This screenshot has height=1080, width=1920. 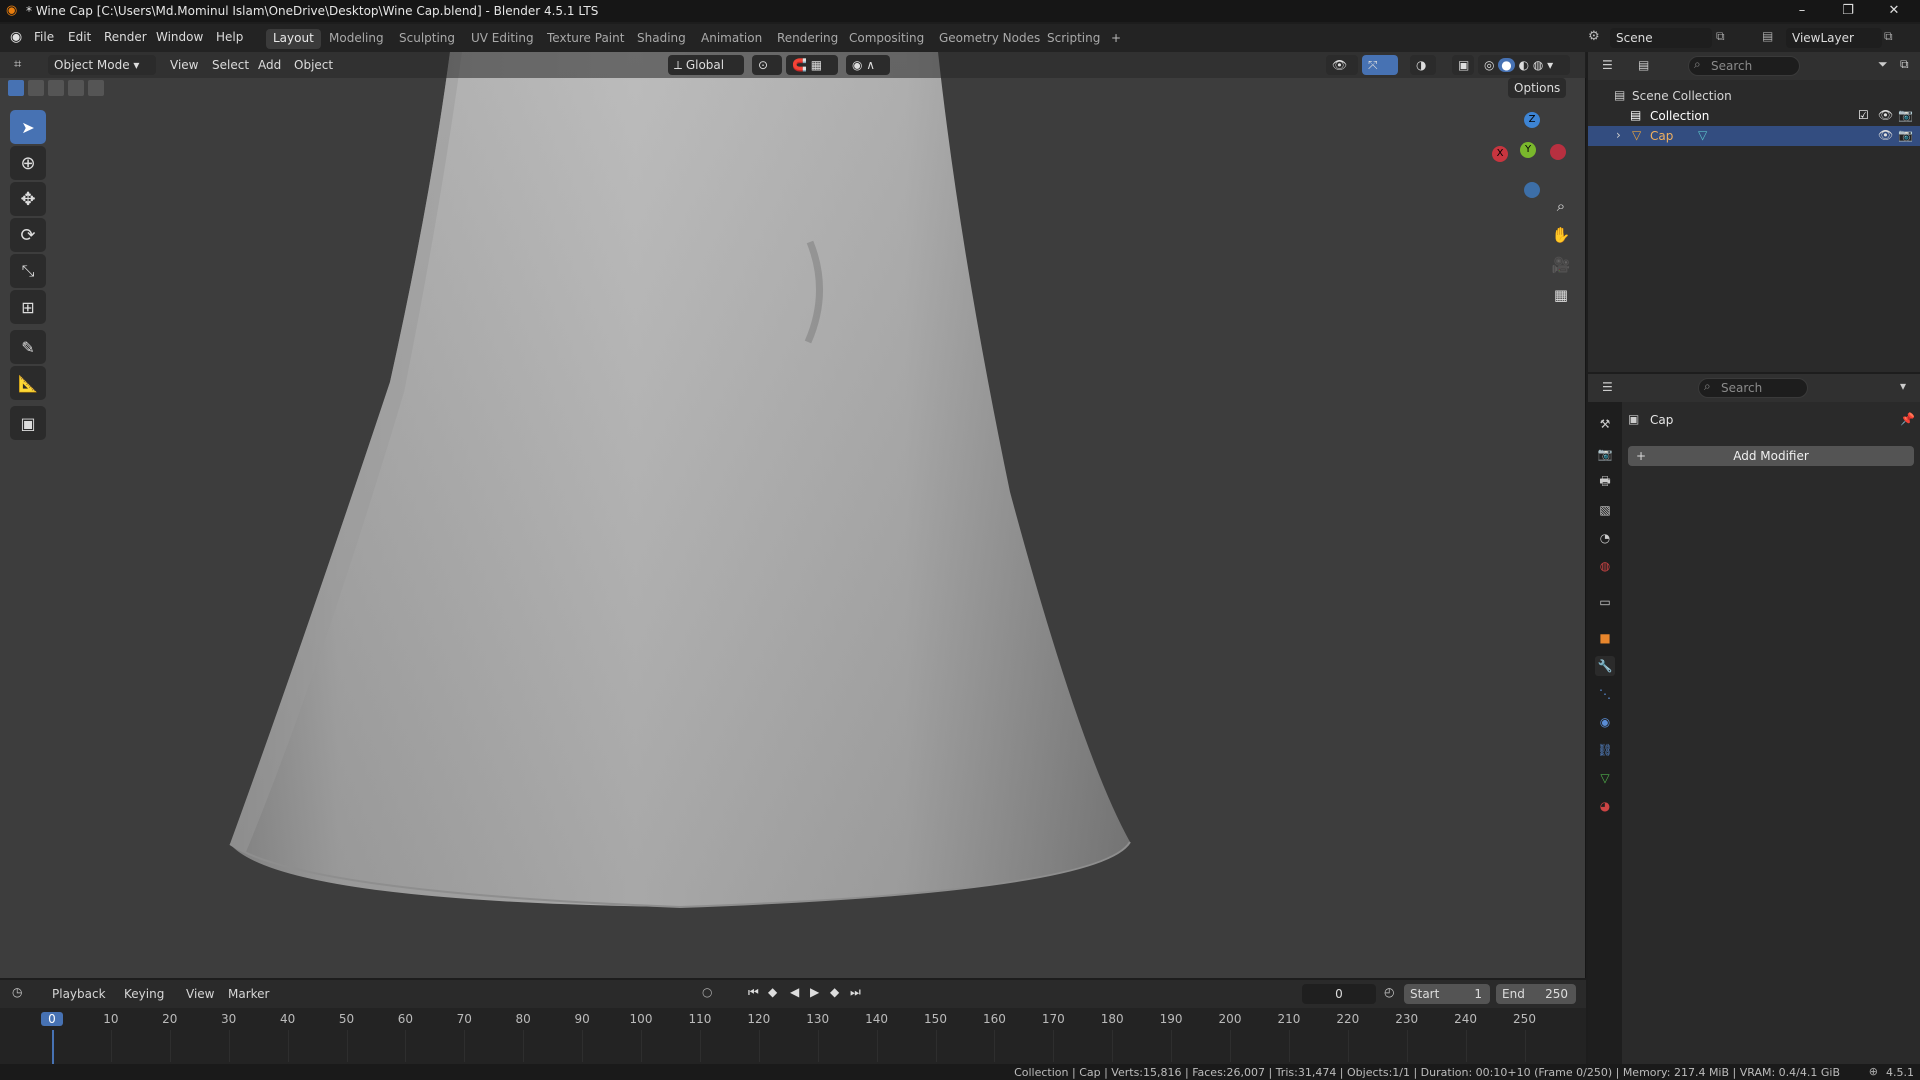 I want to click on material-tab-icon: ◕, so click(x=1605, y=806).